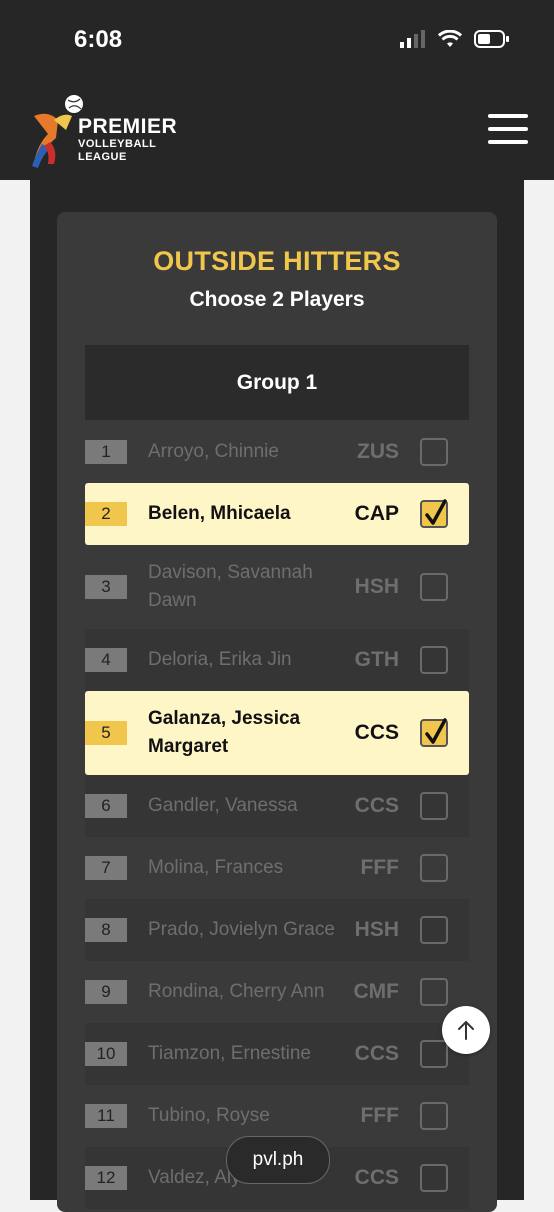 The image size is (554, 1212). I want to click on page-margin-right, so click(539, 690).